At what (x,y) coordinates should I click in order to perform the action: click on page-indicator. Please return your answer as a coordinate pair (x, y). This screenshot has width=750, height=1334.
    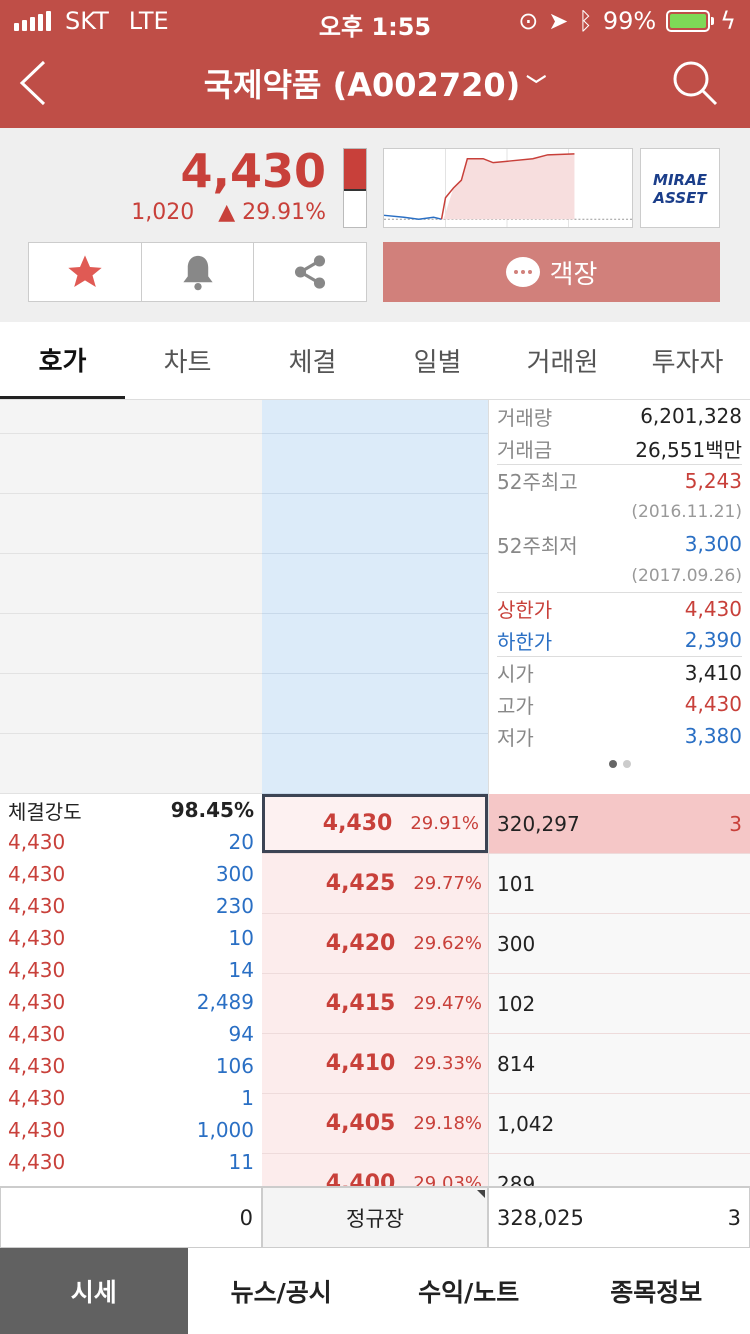
    Looking at the image, I should click on (619, 764).